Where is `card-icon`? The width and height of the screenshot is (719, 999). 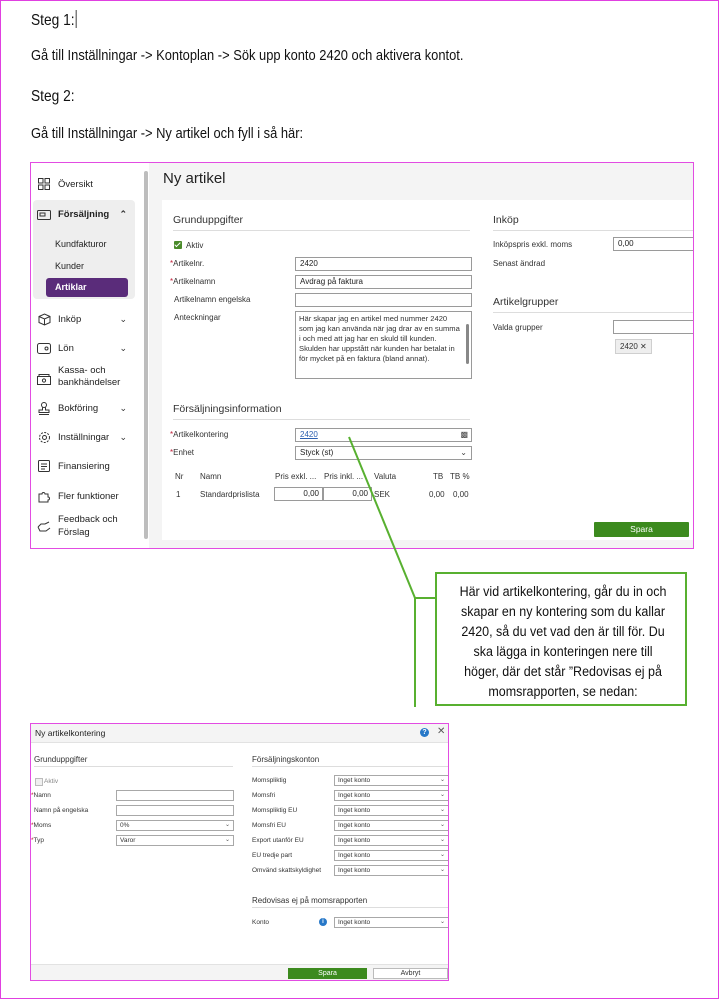
card-icon is located at coordinates (44, 348).